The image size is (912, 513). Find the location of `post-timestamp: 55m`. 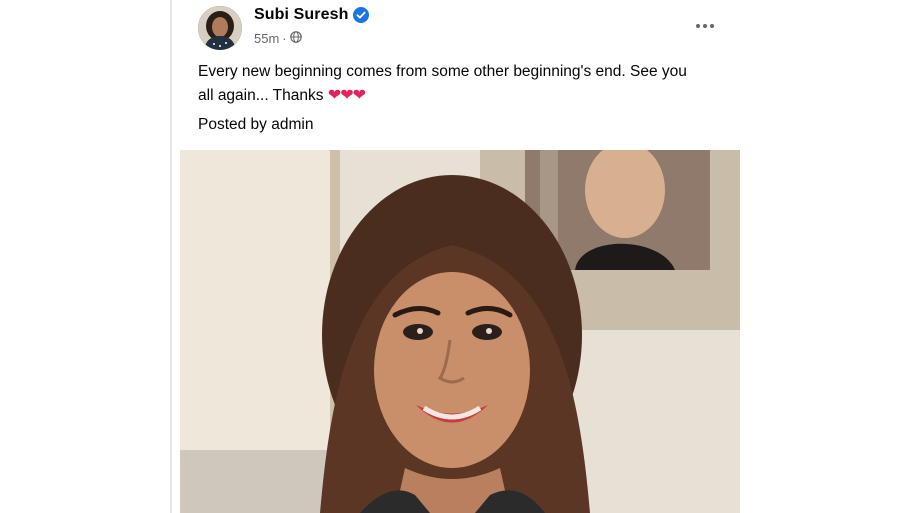

post-timestamp: 55m is located at coordinates (266, 38).